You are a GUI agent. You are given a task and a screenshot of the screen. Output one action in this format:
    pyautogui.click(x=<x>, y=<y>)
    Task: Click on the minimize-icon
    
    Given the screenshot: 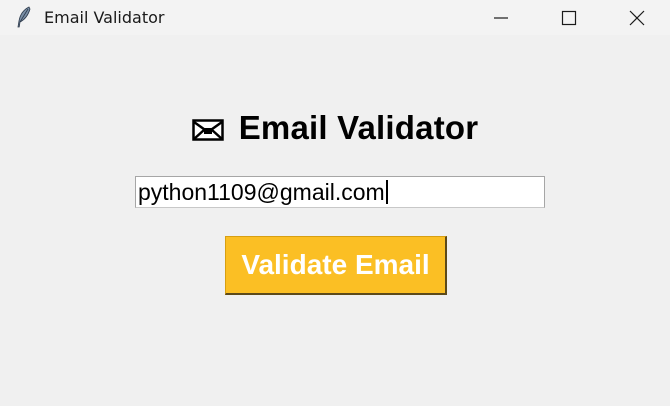 What is the action you would take?
    pyautogui.click(x=501, y=17)
    